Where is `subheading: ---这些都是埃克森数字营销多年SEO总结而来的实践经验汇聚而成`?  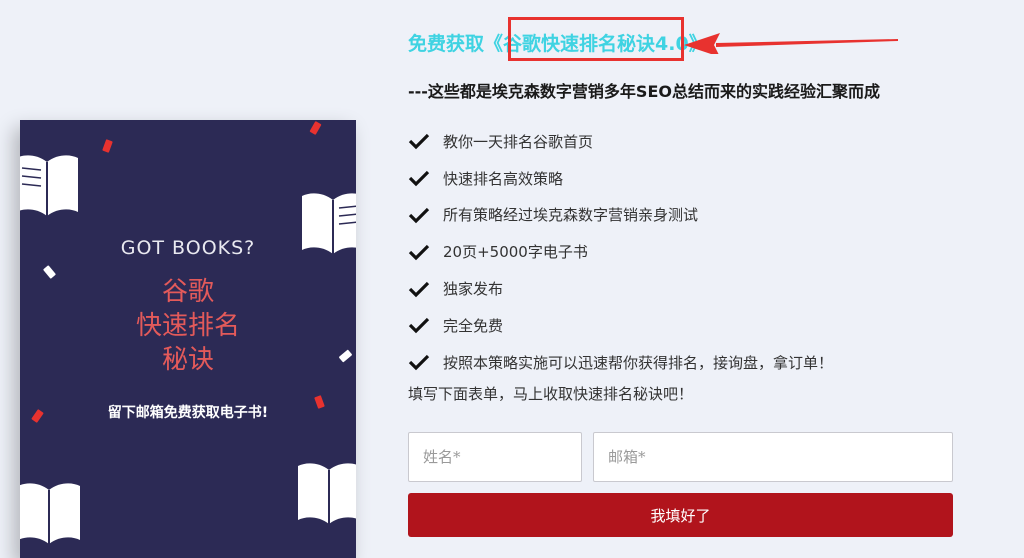 subheading: ---这些都是埃克森数字营销多年SEO总结而来的实践经验汇聚而成 is located at coordinates (644, 91).